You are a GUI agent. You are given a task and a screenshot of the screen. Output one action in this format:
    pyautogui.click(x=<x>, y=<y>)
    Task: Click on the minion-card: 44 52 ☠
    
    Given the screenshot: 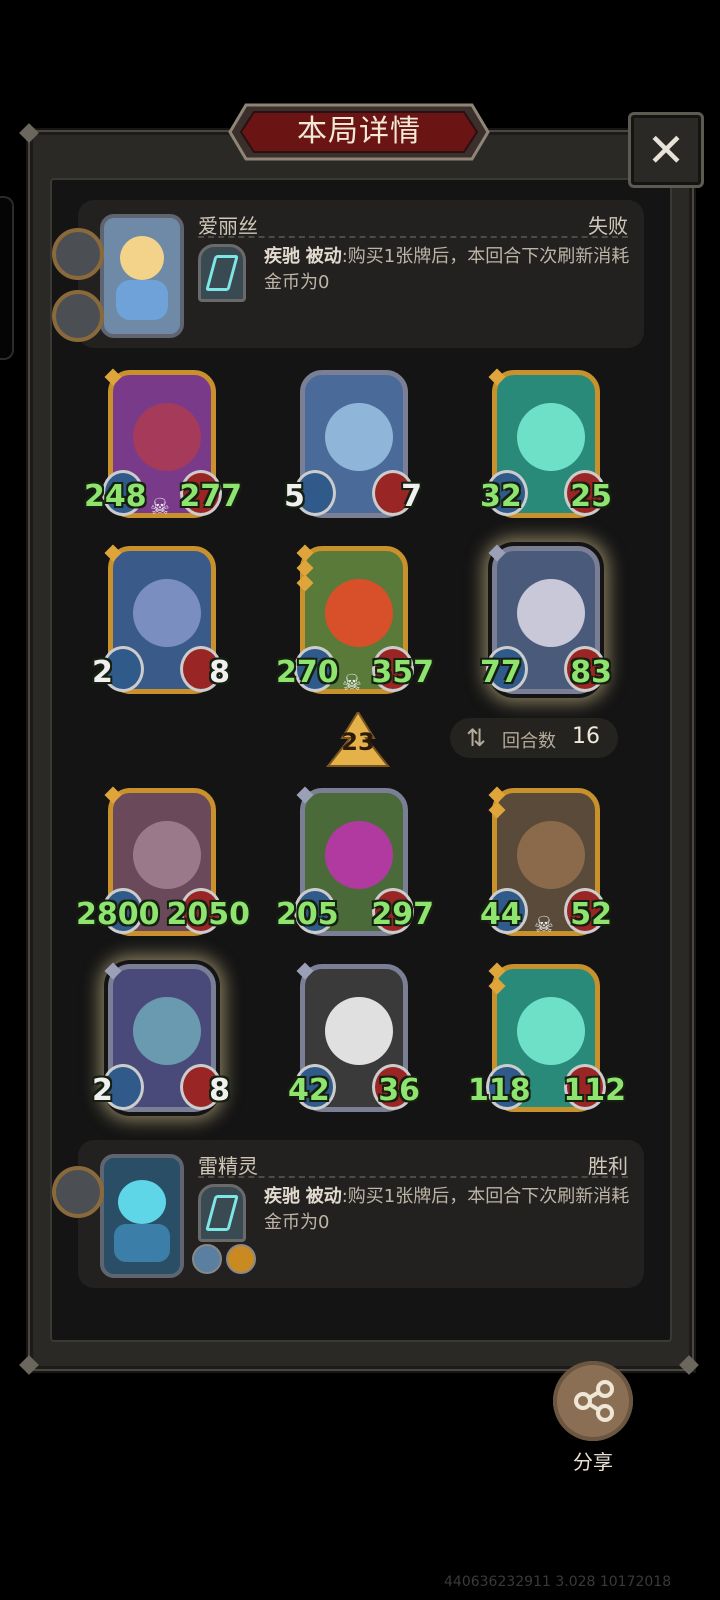 What is the action you would take?
    pyautogui.click(x=546, y=862)
    